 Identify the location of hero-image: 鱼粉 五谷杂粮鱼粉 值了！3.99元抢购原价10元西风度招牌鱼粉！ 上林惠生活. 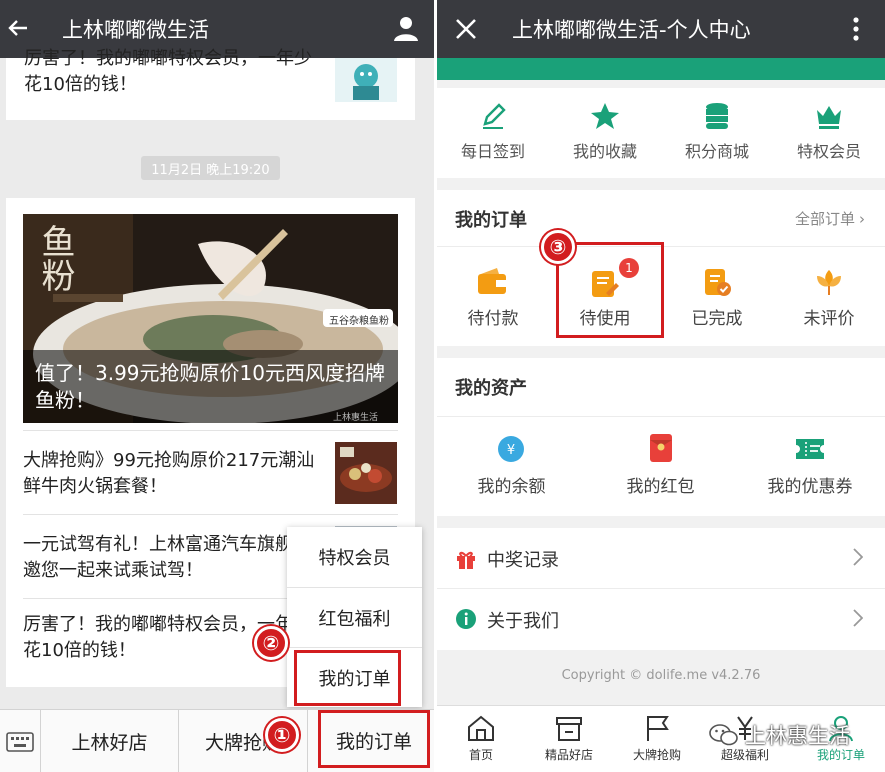
(210, 318).